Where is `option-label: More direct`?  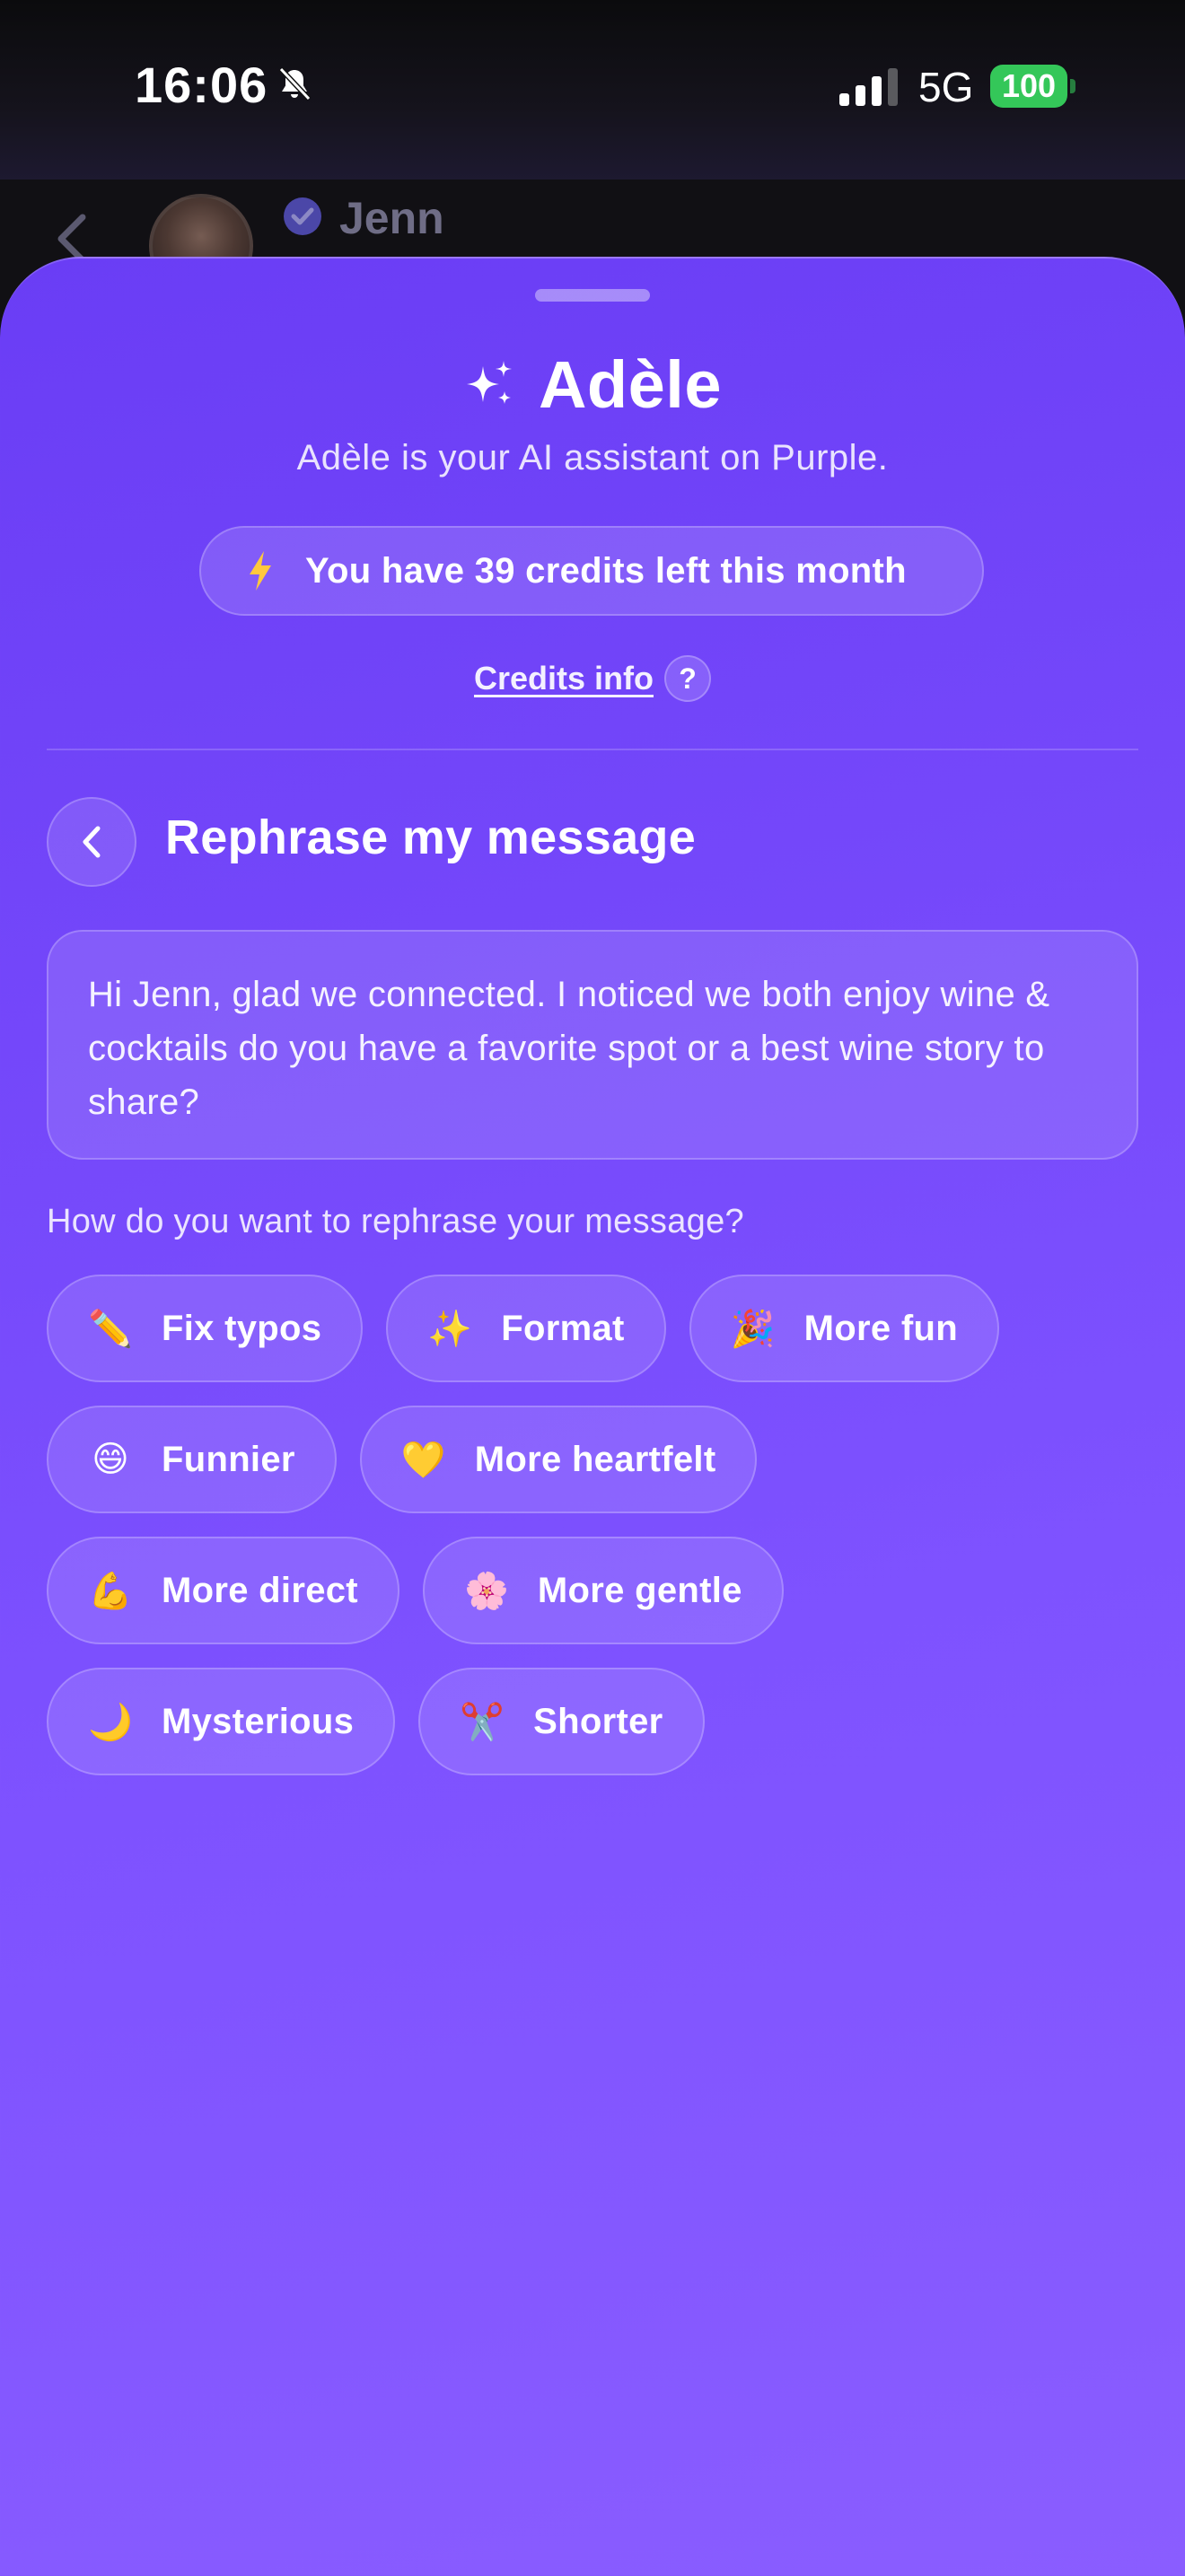
option-label: More direct is located at coordinates (260, 1590).